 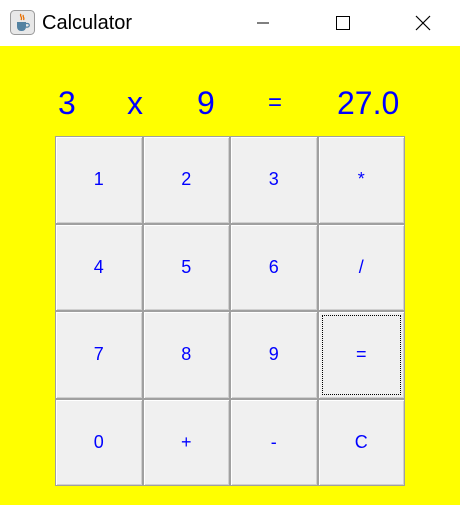 I want to click on key-0-button: 0, so click(x=99, y=442).